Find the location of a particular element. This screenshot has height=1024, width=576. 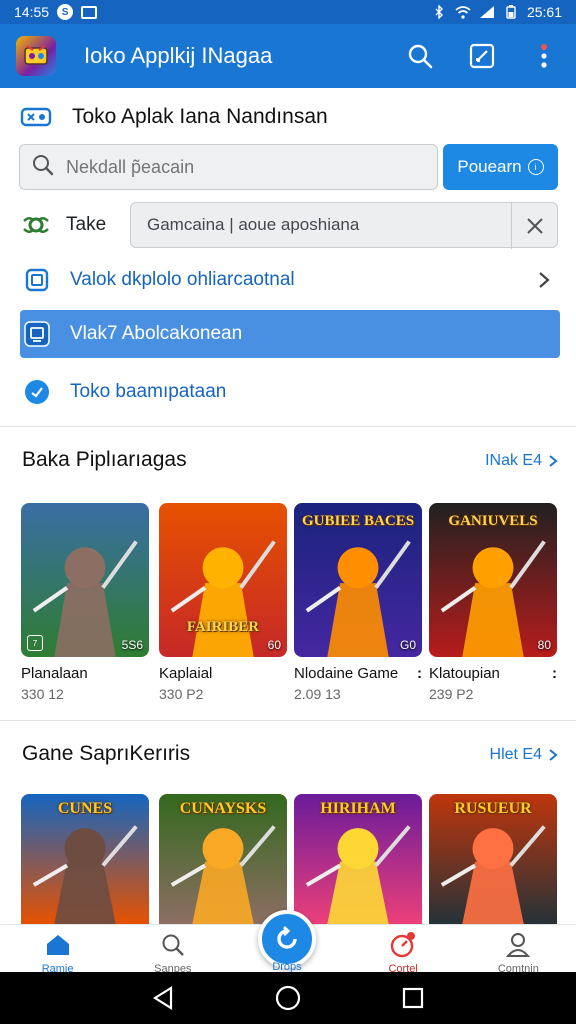

take-field is located at coordinates (344, 225).